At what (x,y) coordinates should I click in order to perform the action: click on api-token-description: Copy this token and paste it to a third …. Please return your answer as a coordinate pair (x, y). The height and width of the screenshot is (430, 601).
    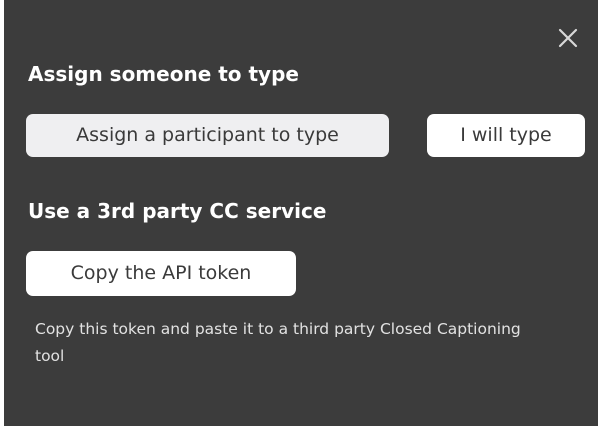
    Looking at the image, I should click on (278, 342).